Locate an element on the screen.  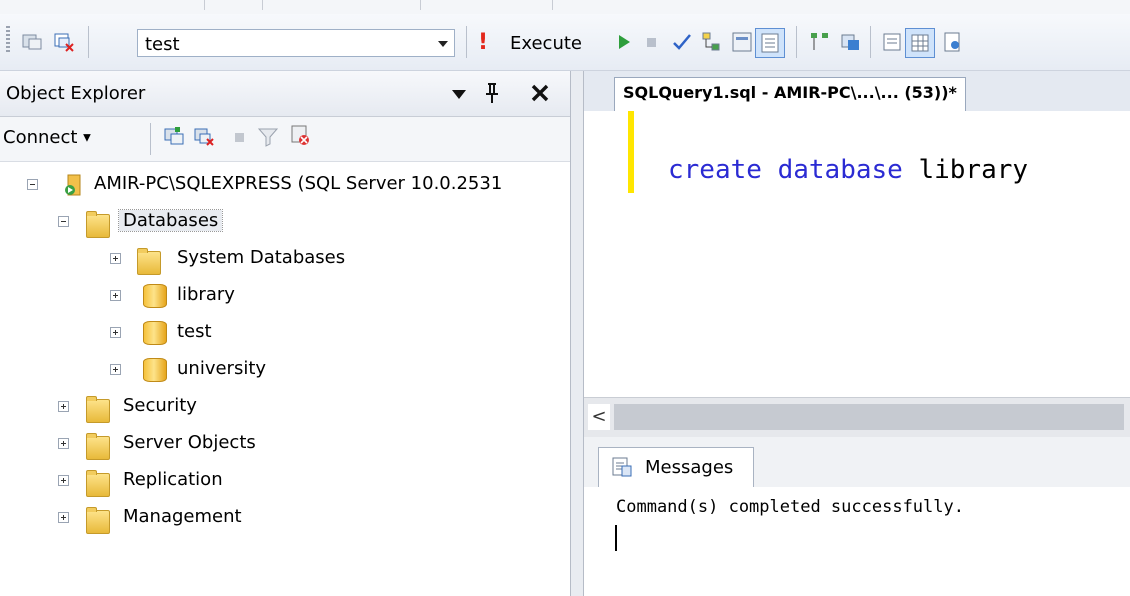
tree-node-replication: Replication is located at coordinates (285, 482).